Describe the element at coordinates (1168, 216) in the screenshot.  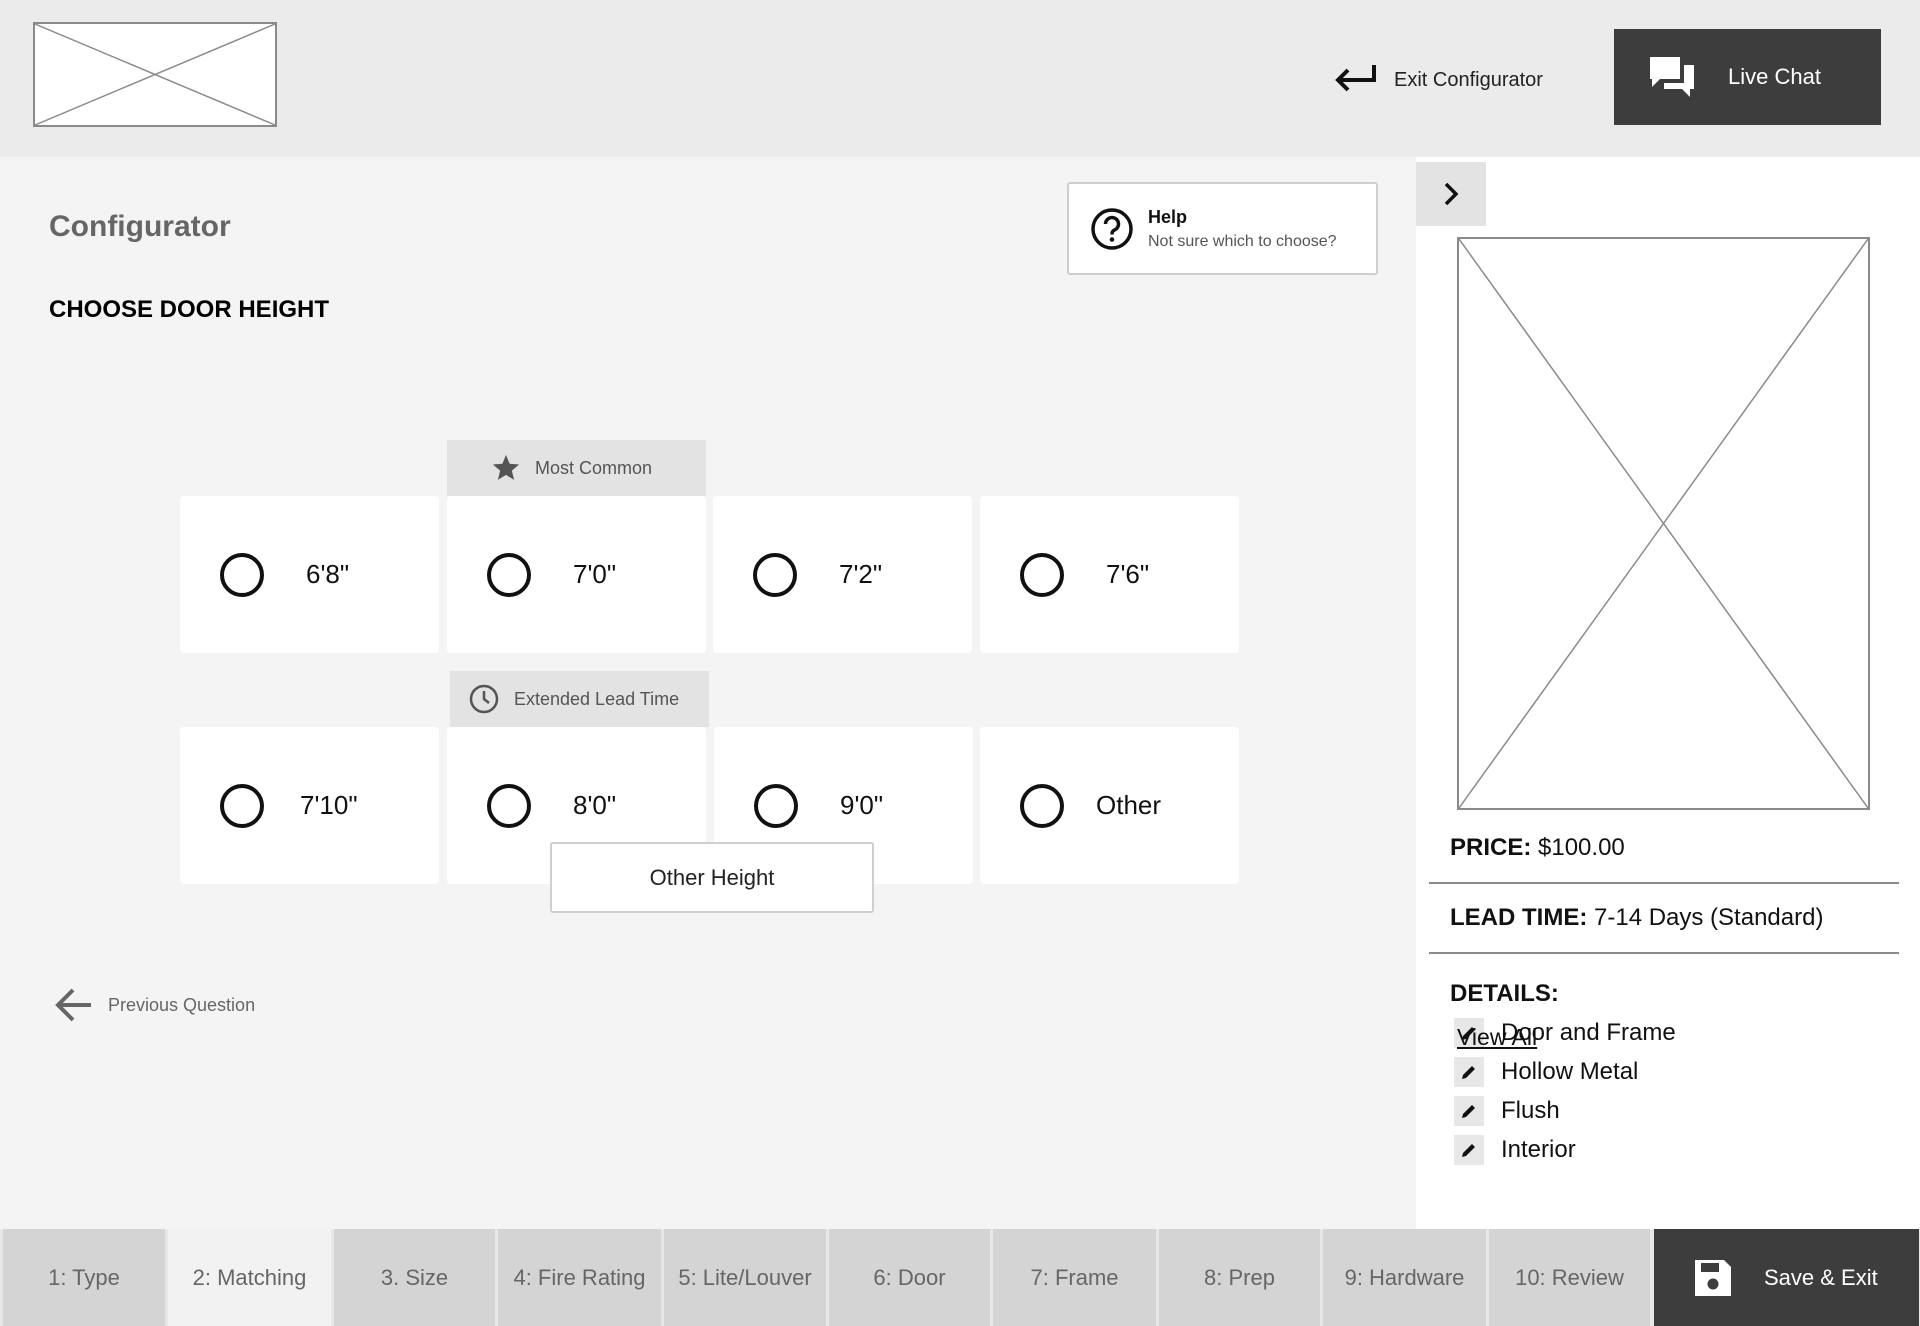
I see `help-title: Help` at that location.